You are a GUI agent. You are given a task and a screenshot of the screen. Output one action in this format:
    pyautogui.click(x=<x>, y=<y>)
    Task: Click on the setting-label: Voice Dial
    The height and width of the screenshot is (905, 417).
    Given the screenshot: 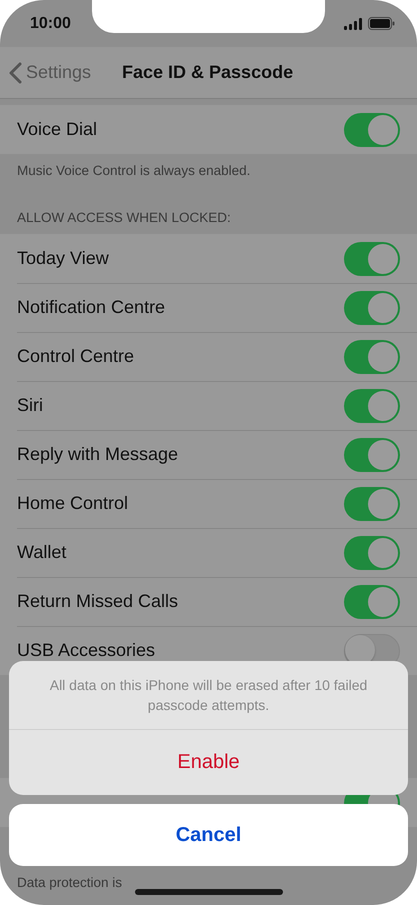 What is the action you would take?
    pyautogui.click(x=57, y=129)
    